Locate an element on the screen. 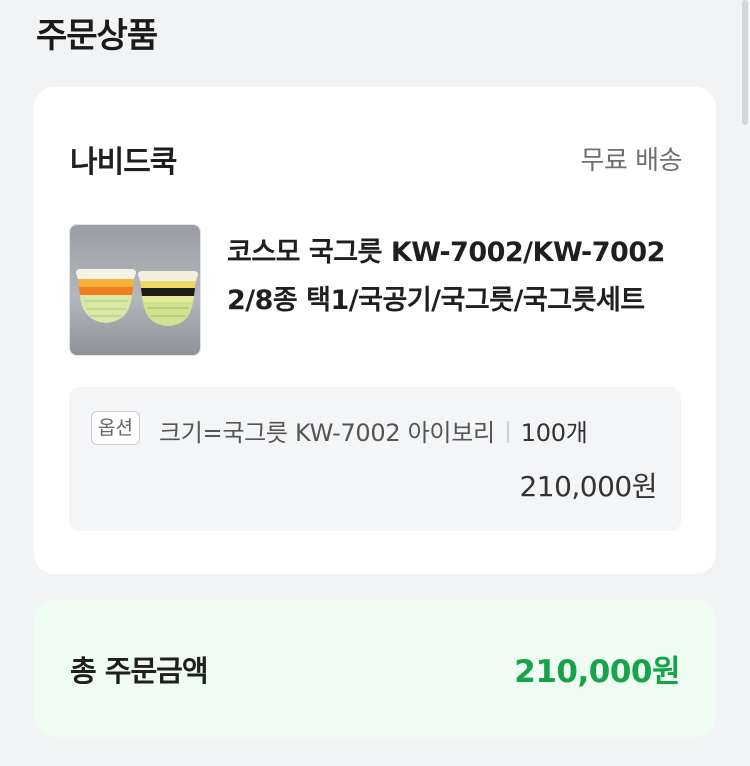 This screenshot has height=766, width=750. option-badge: 옵션 is located at coordinates (115, 428).